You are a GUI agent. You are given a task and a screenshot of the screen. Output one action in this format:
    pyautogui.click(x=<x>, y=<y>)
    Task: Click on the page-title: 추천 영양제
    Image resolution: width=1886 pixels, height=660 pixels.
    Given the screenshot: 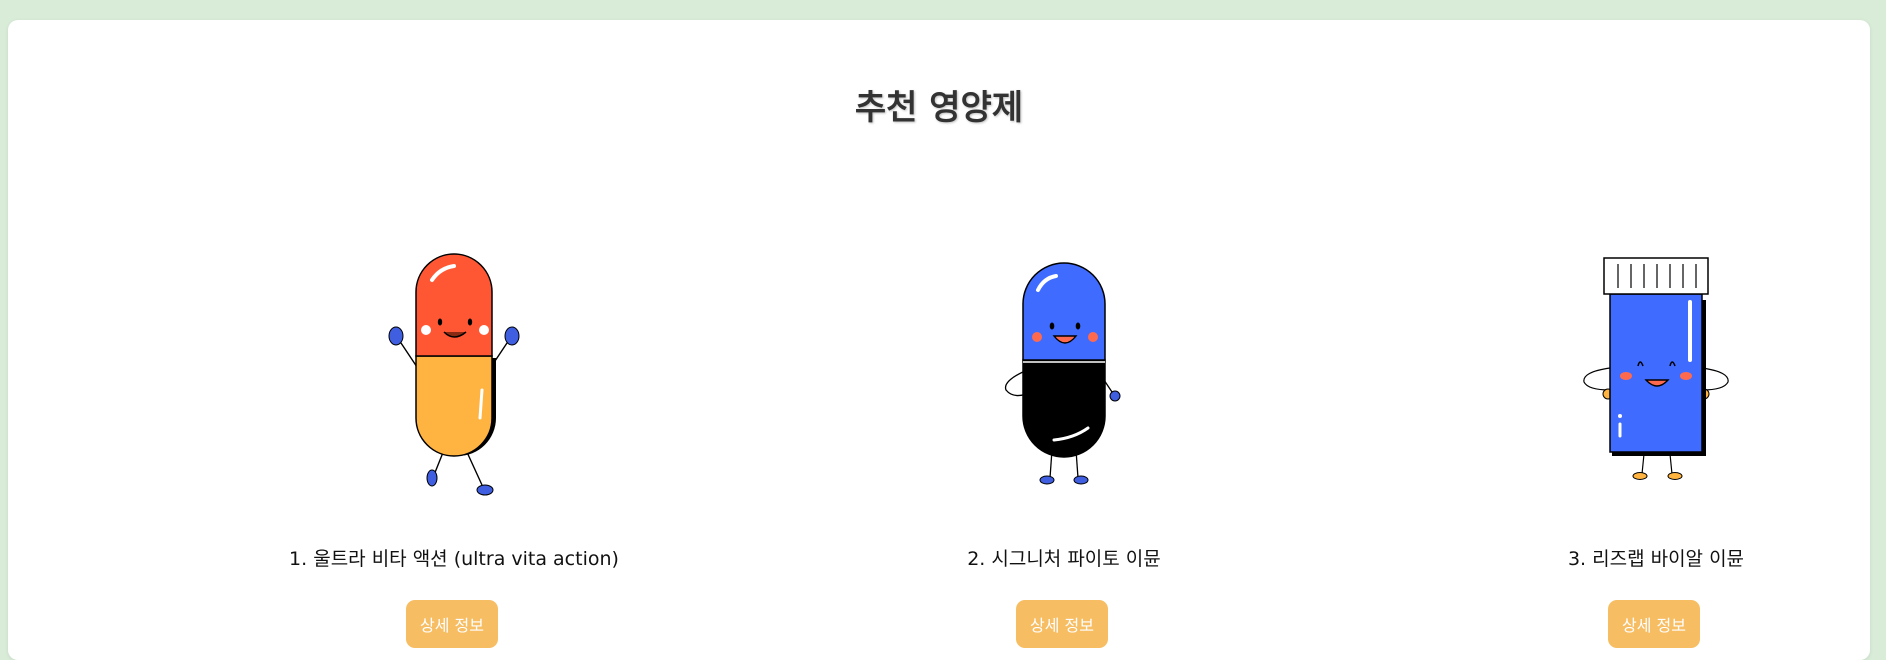 What is the action you would take?
    pyautogui.click(x=939, y=108)
    